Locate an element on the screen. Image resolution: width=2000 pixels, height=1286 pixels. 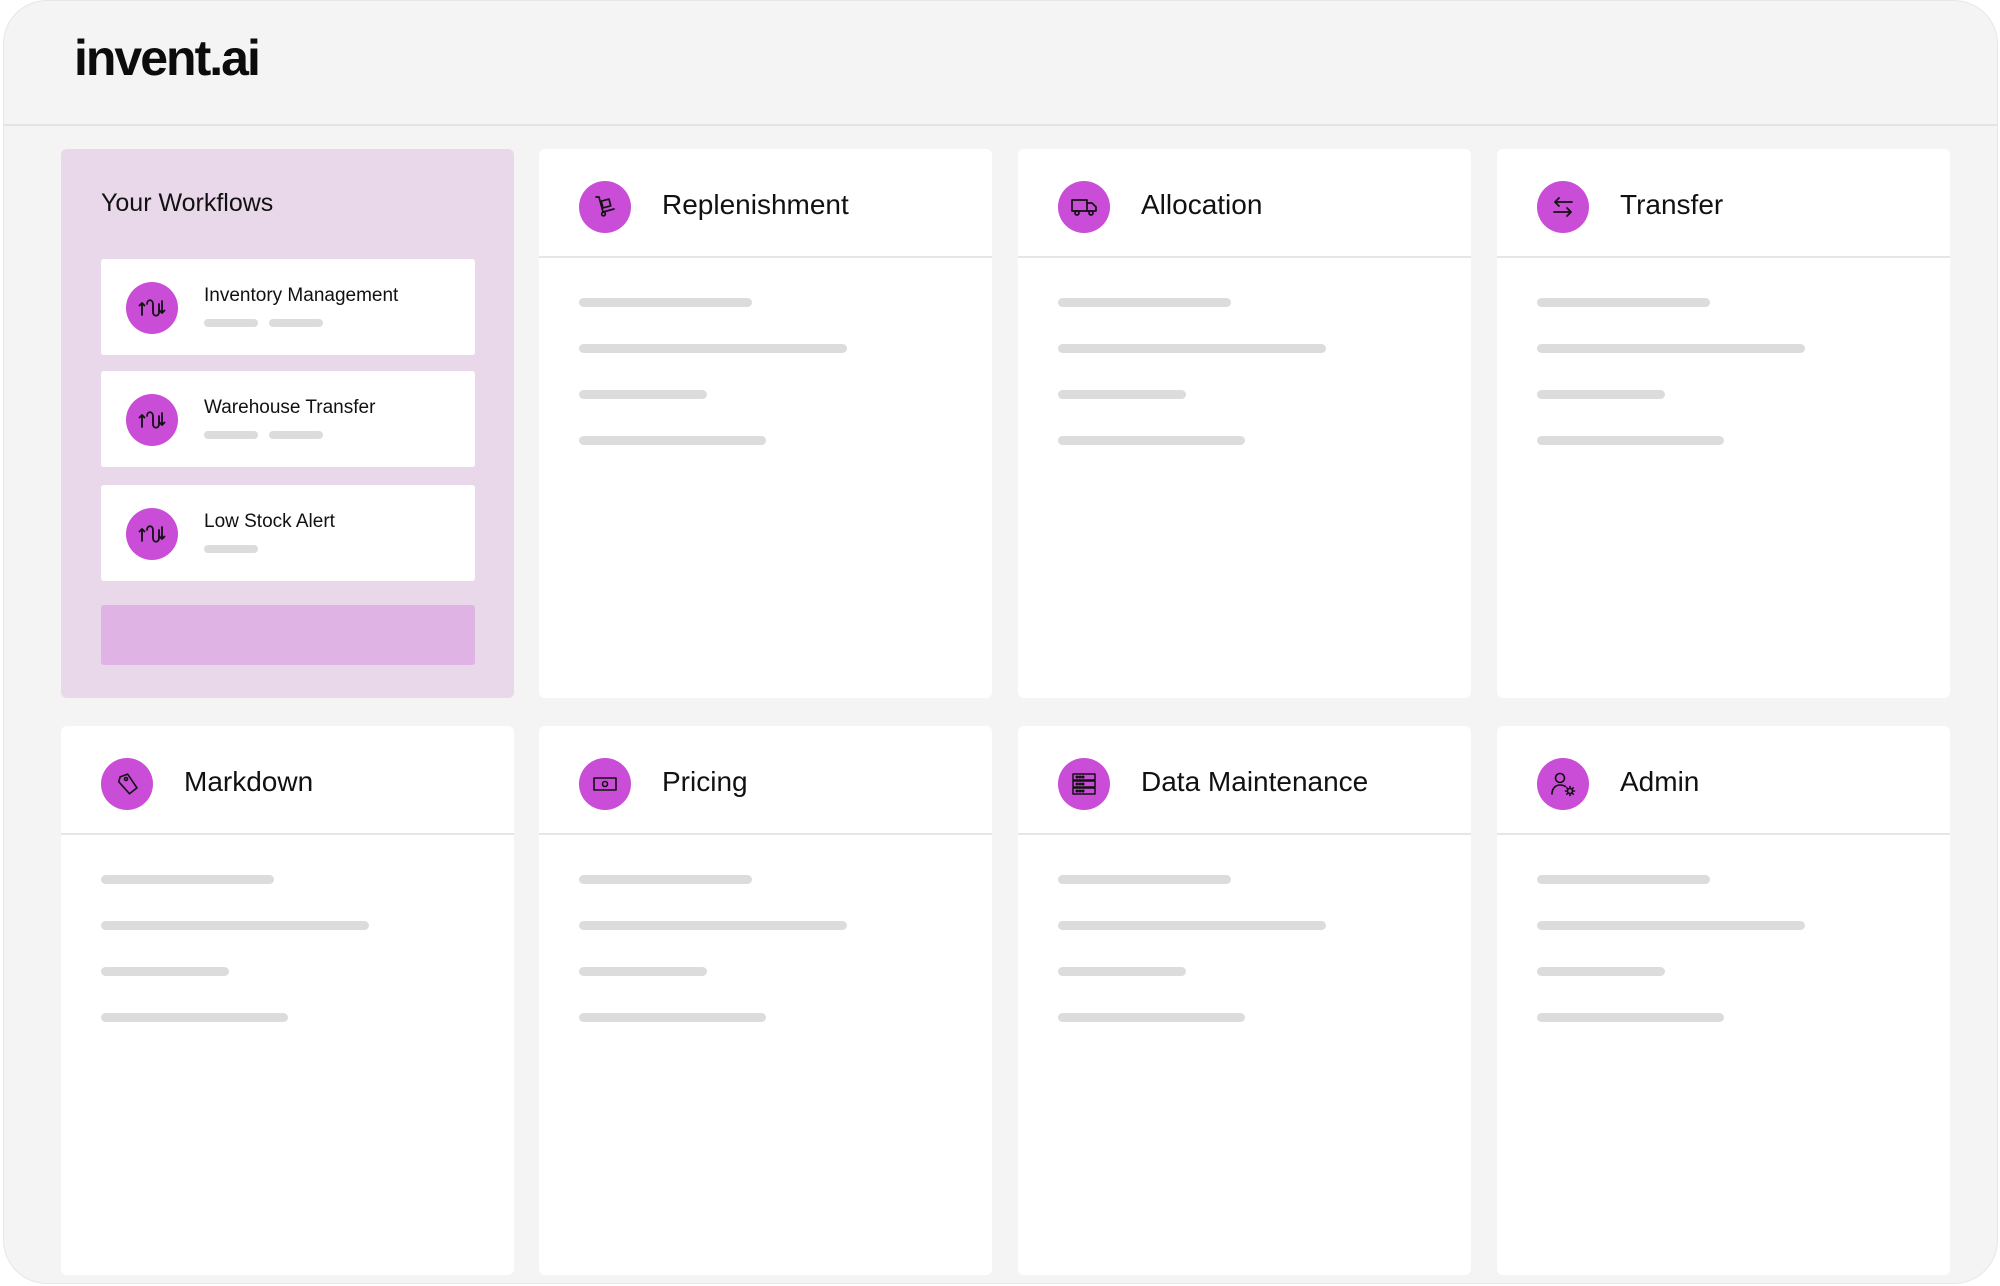
module-card-header: Allocation is located at coordinates (1244, 203).